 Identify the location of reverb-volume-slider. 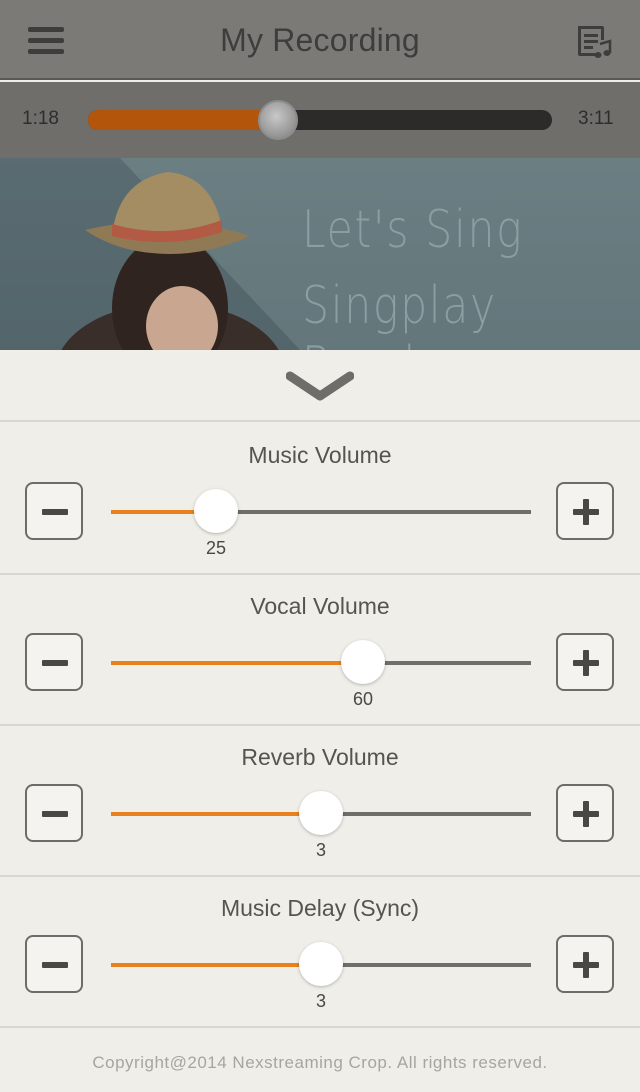
(321, 813).